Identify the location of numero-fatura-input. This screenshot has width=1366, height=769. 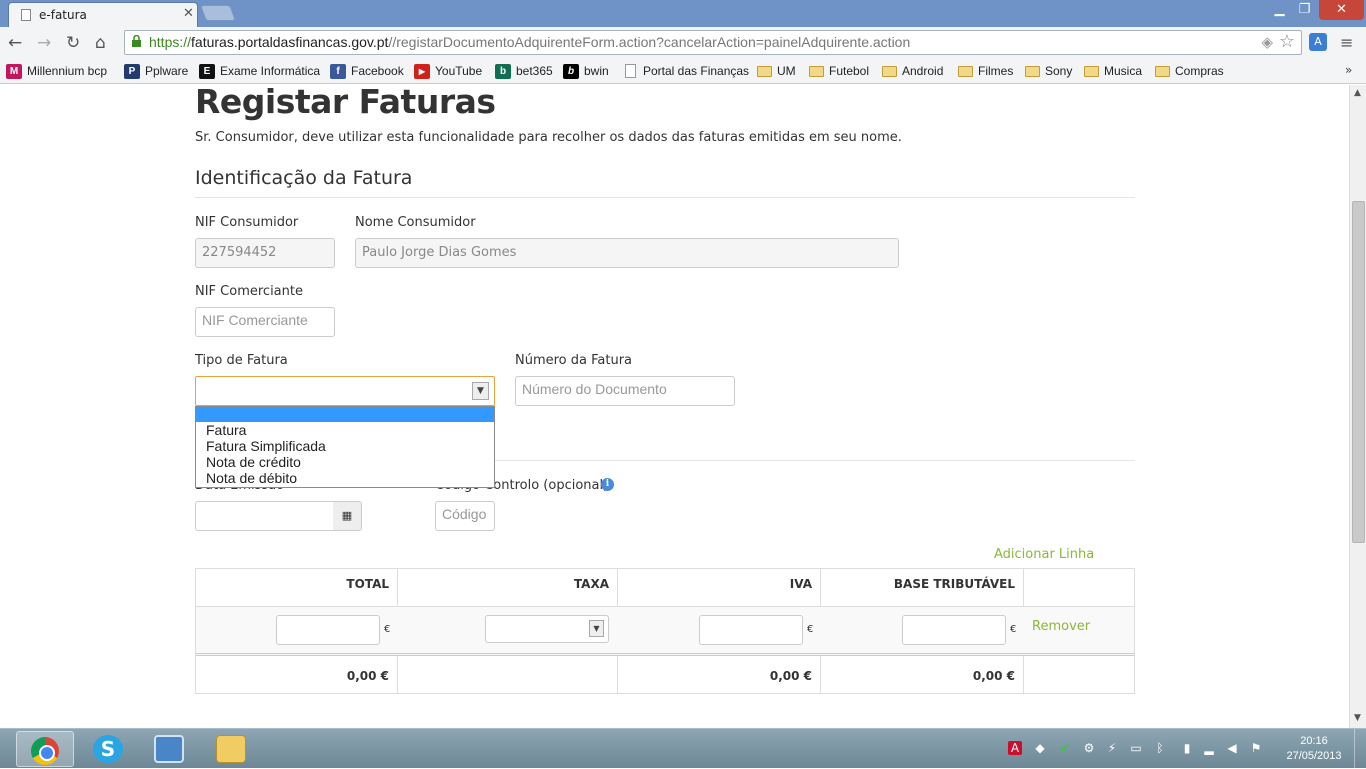
(625, 389).